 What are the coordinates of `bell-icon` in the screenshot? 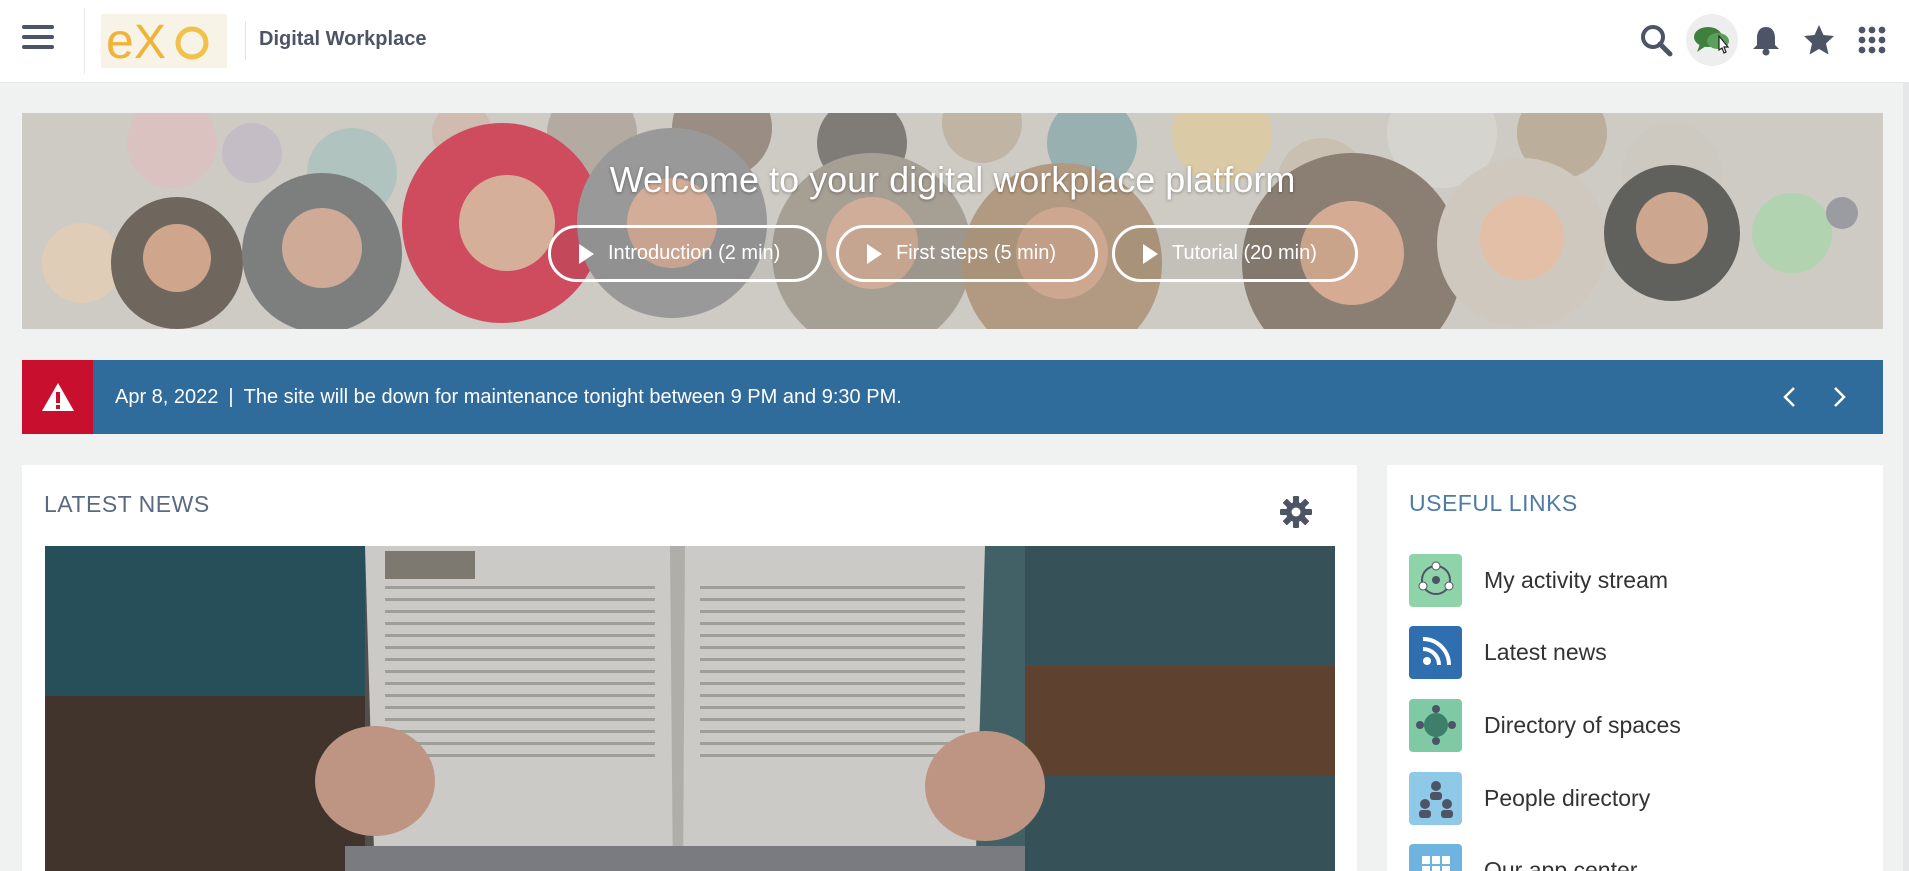 It's located at (1766, 40).